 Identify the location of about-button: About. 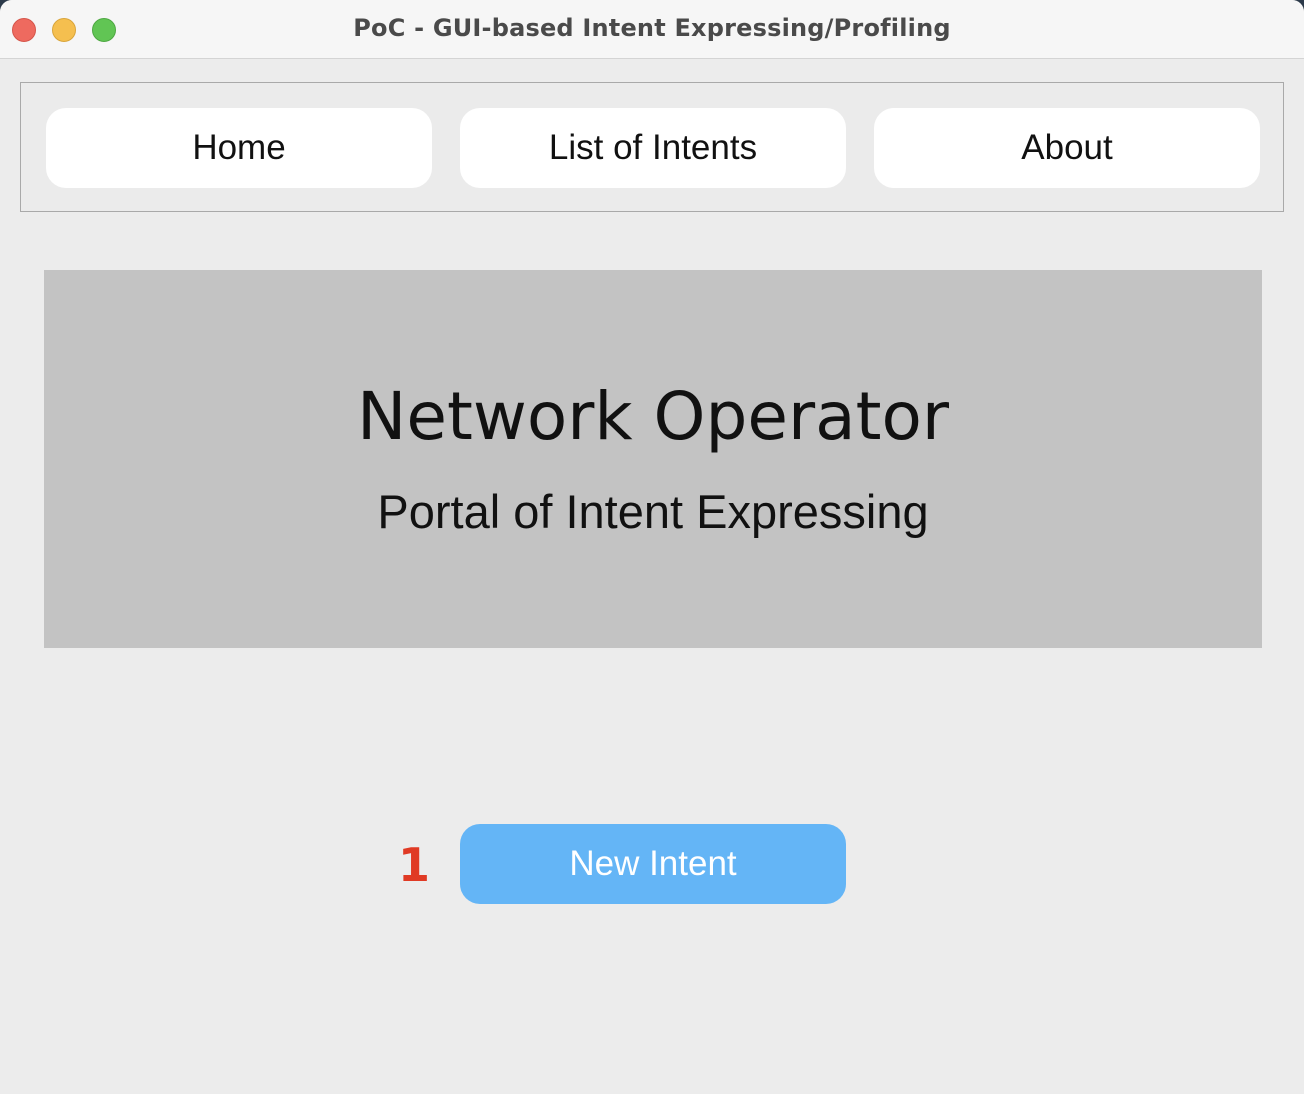
(1067, 148).